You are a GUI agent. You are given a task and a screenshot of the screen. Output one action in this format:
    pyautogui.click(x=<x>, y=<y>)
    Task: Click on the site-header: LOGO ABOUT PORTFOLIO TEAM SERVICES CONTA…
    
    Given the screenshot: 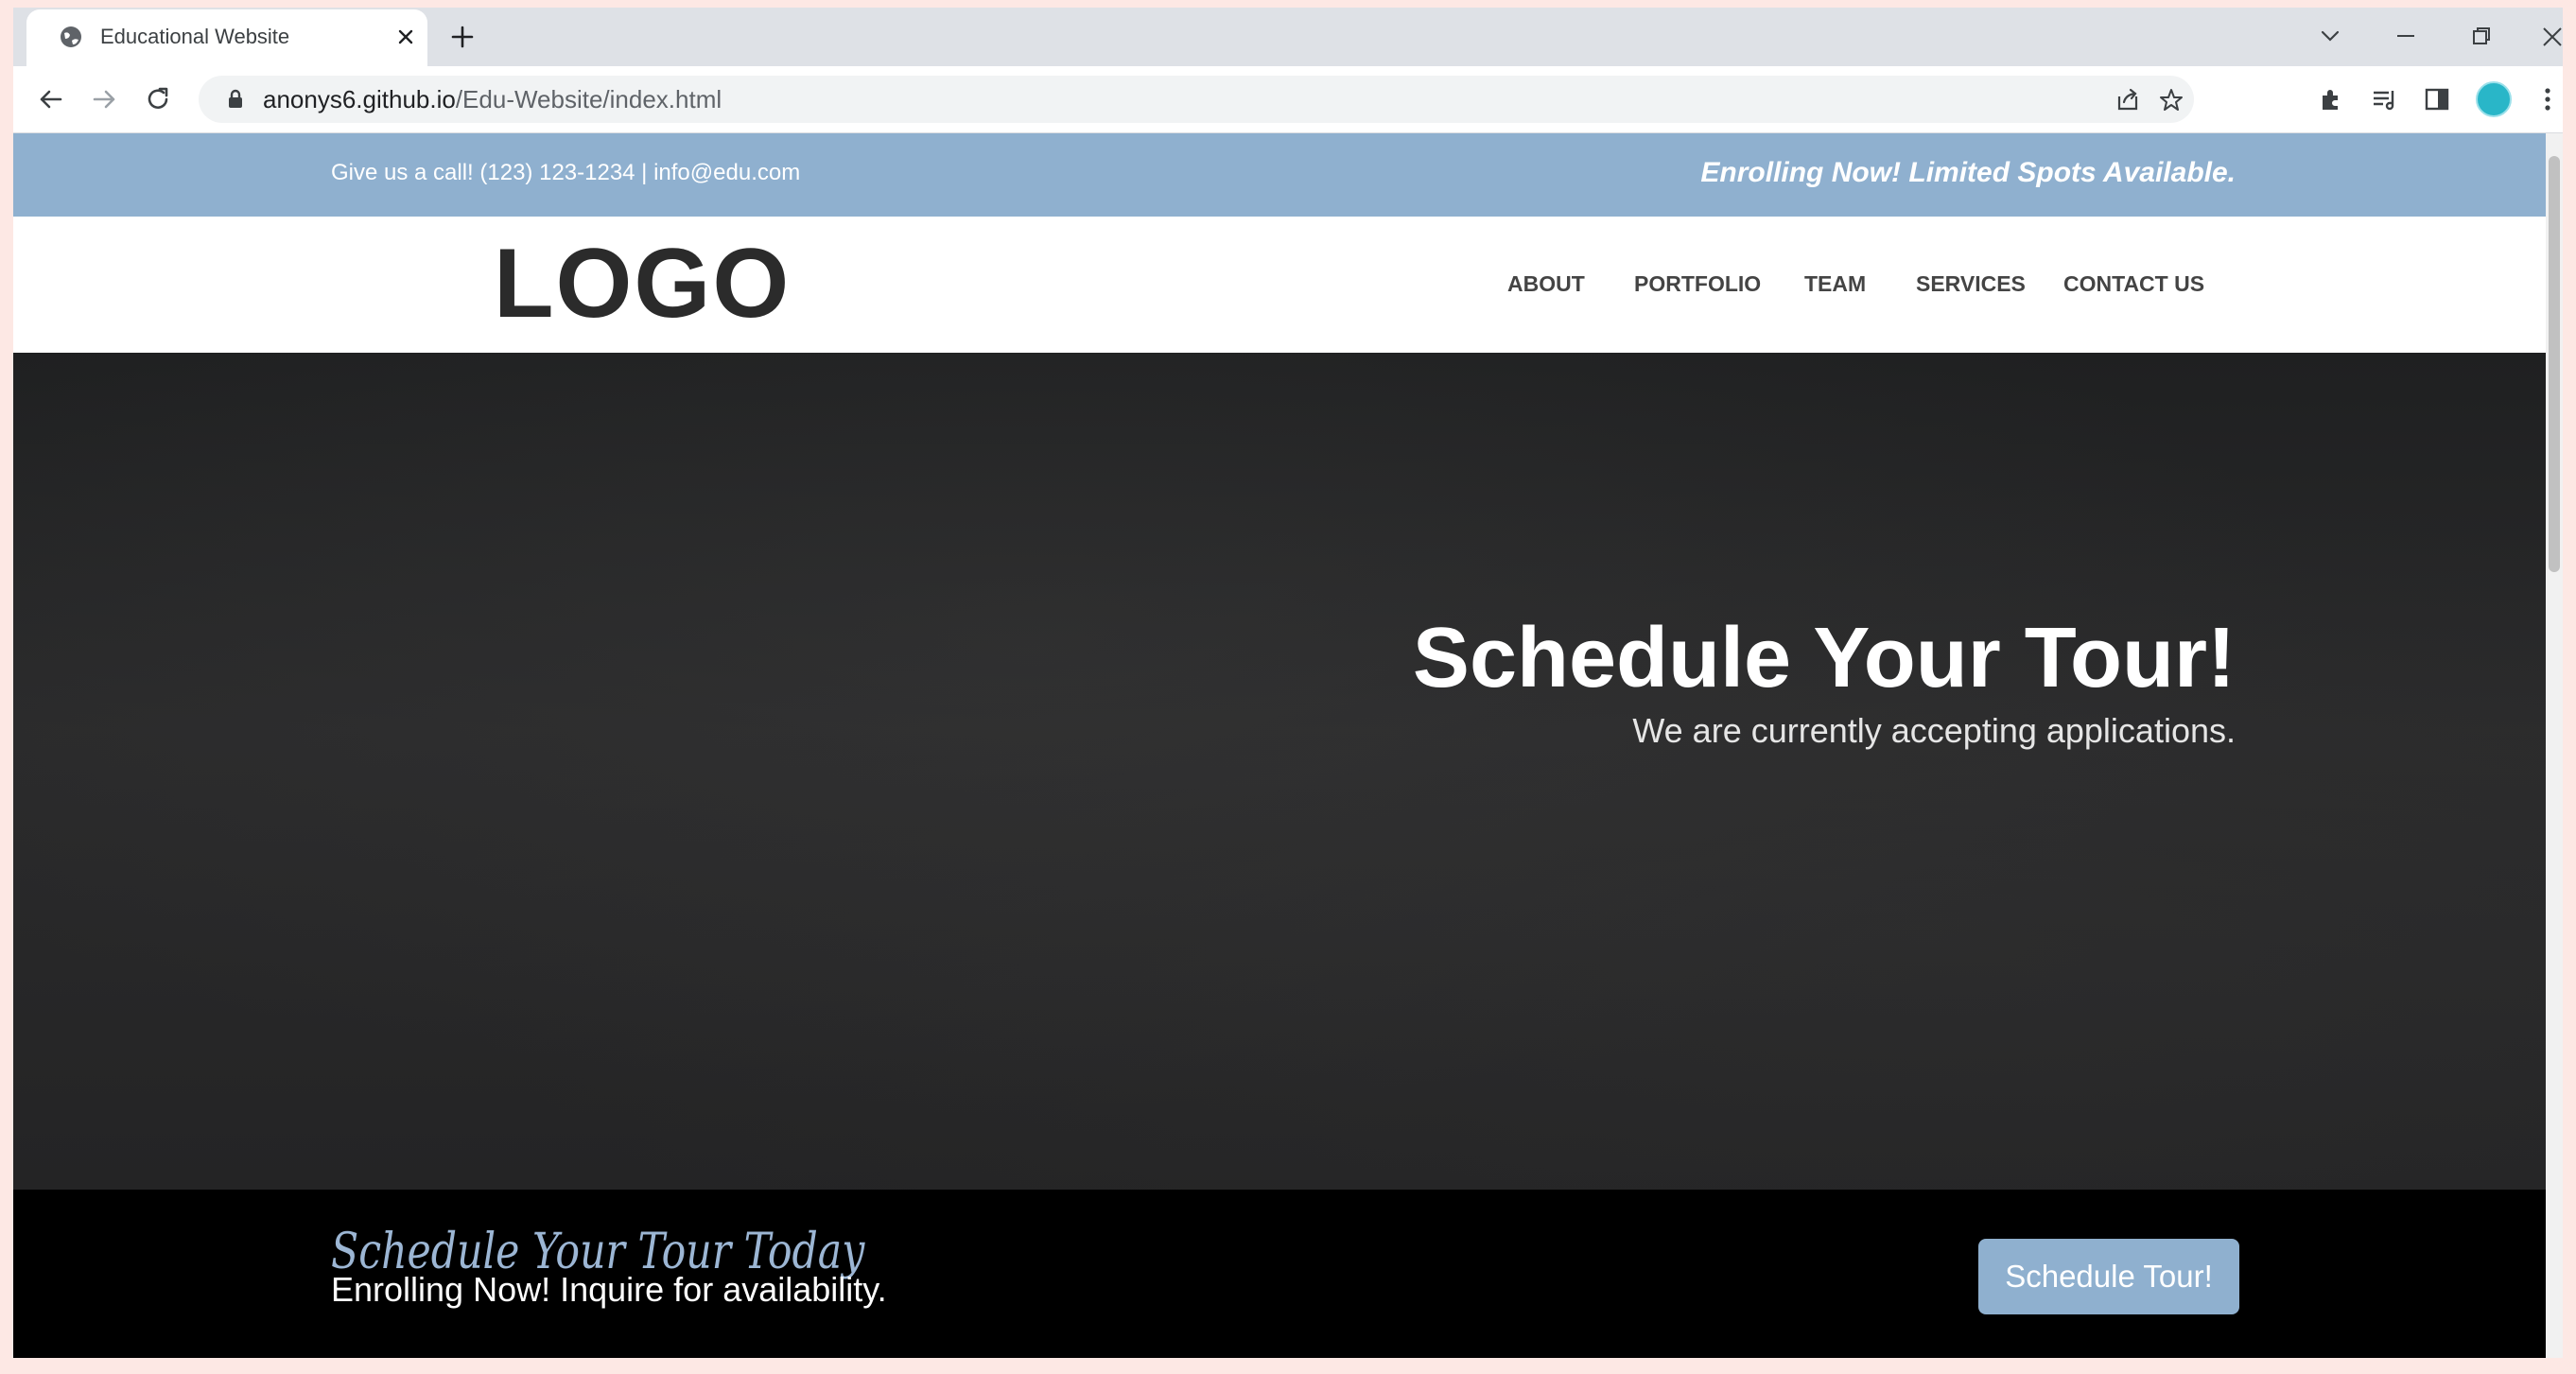 What is the action you would take?
    pyautogui.click(x=1288, y=285)
    